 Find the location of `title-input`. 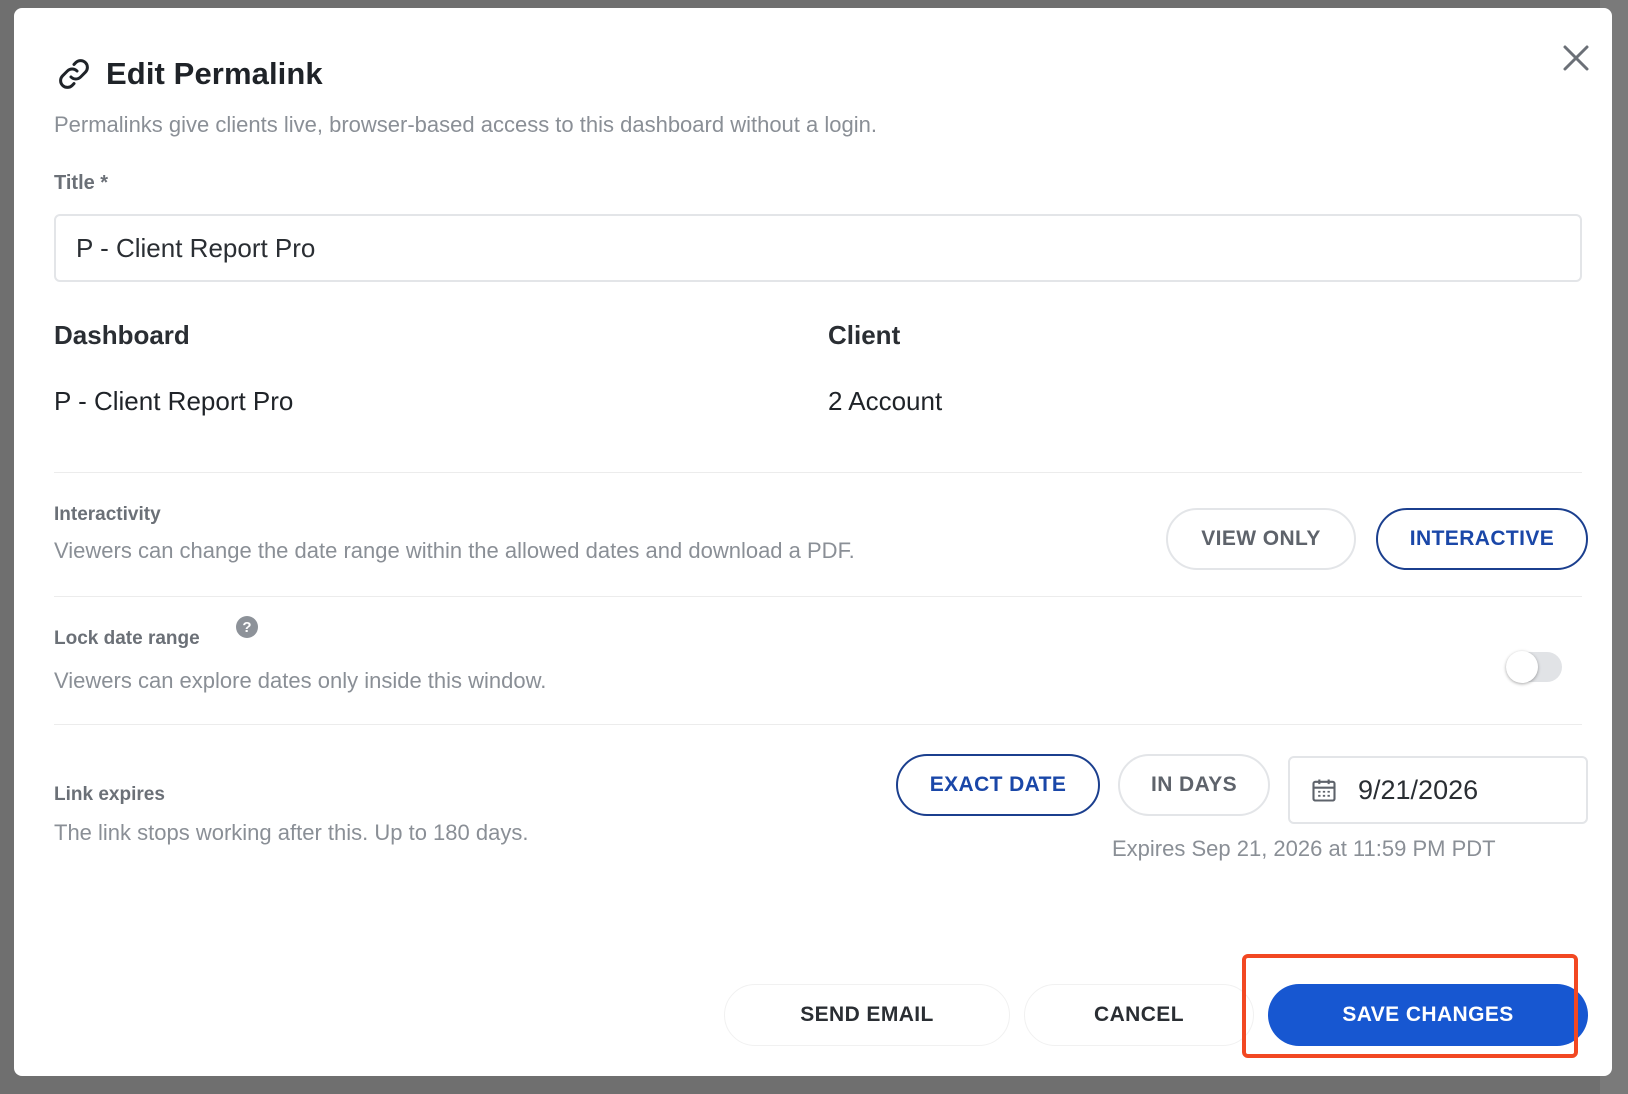

title-input is located at coordinates (818, 248).